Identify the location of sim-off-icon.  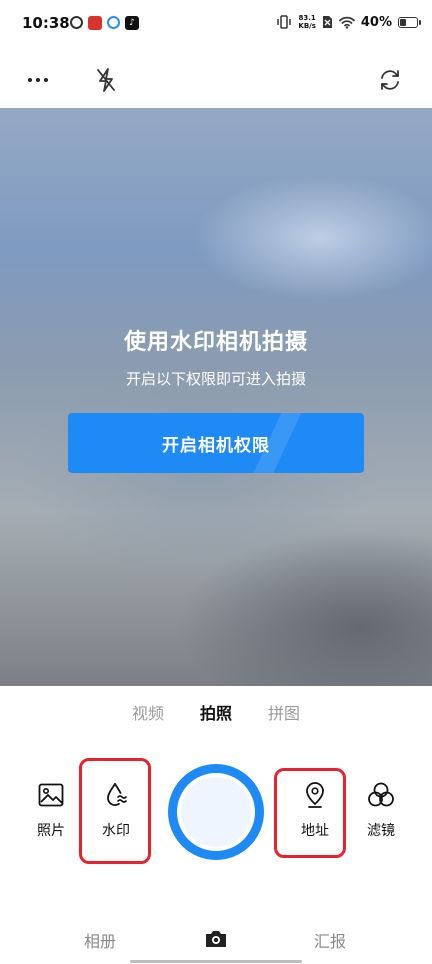
(327, 22).